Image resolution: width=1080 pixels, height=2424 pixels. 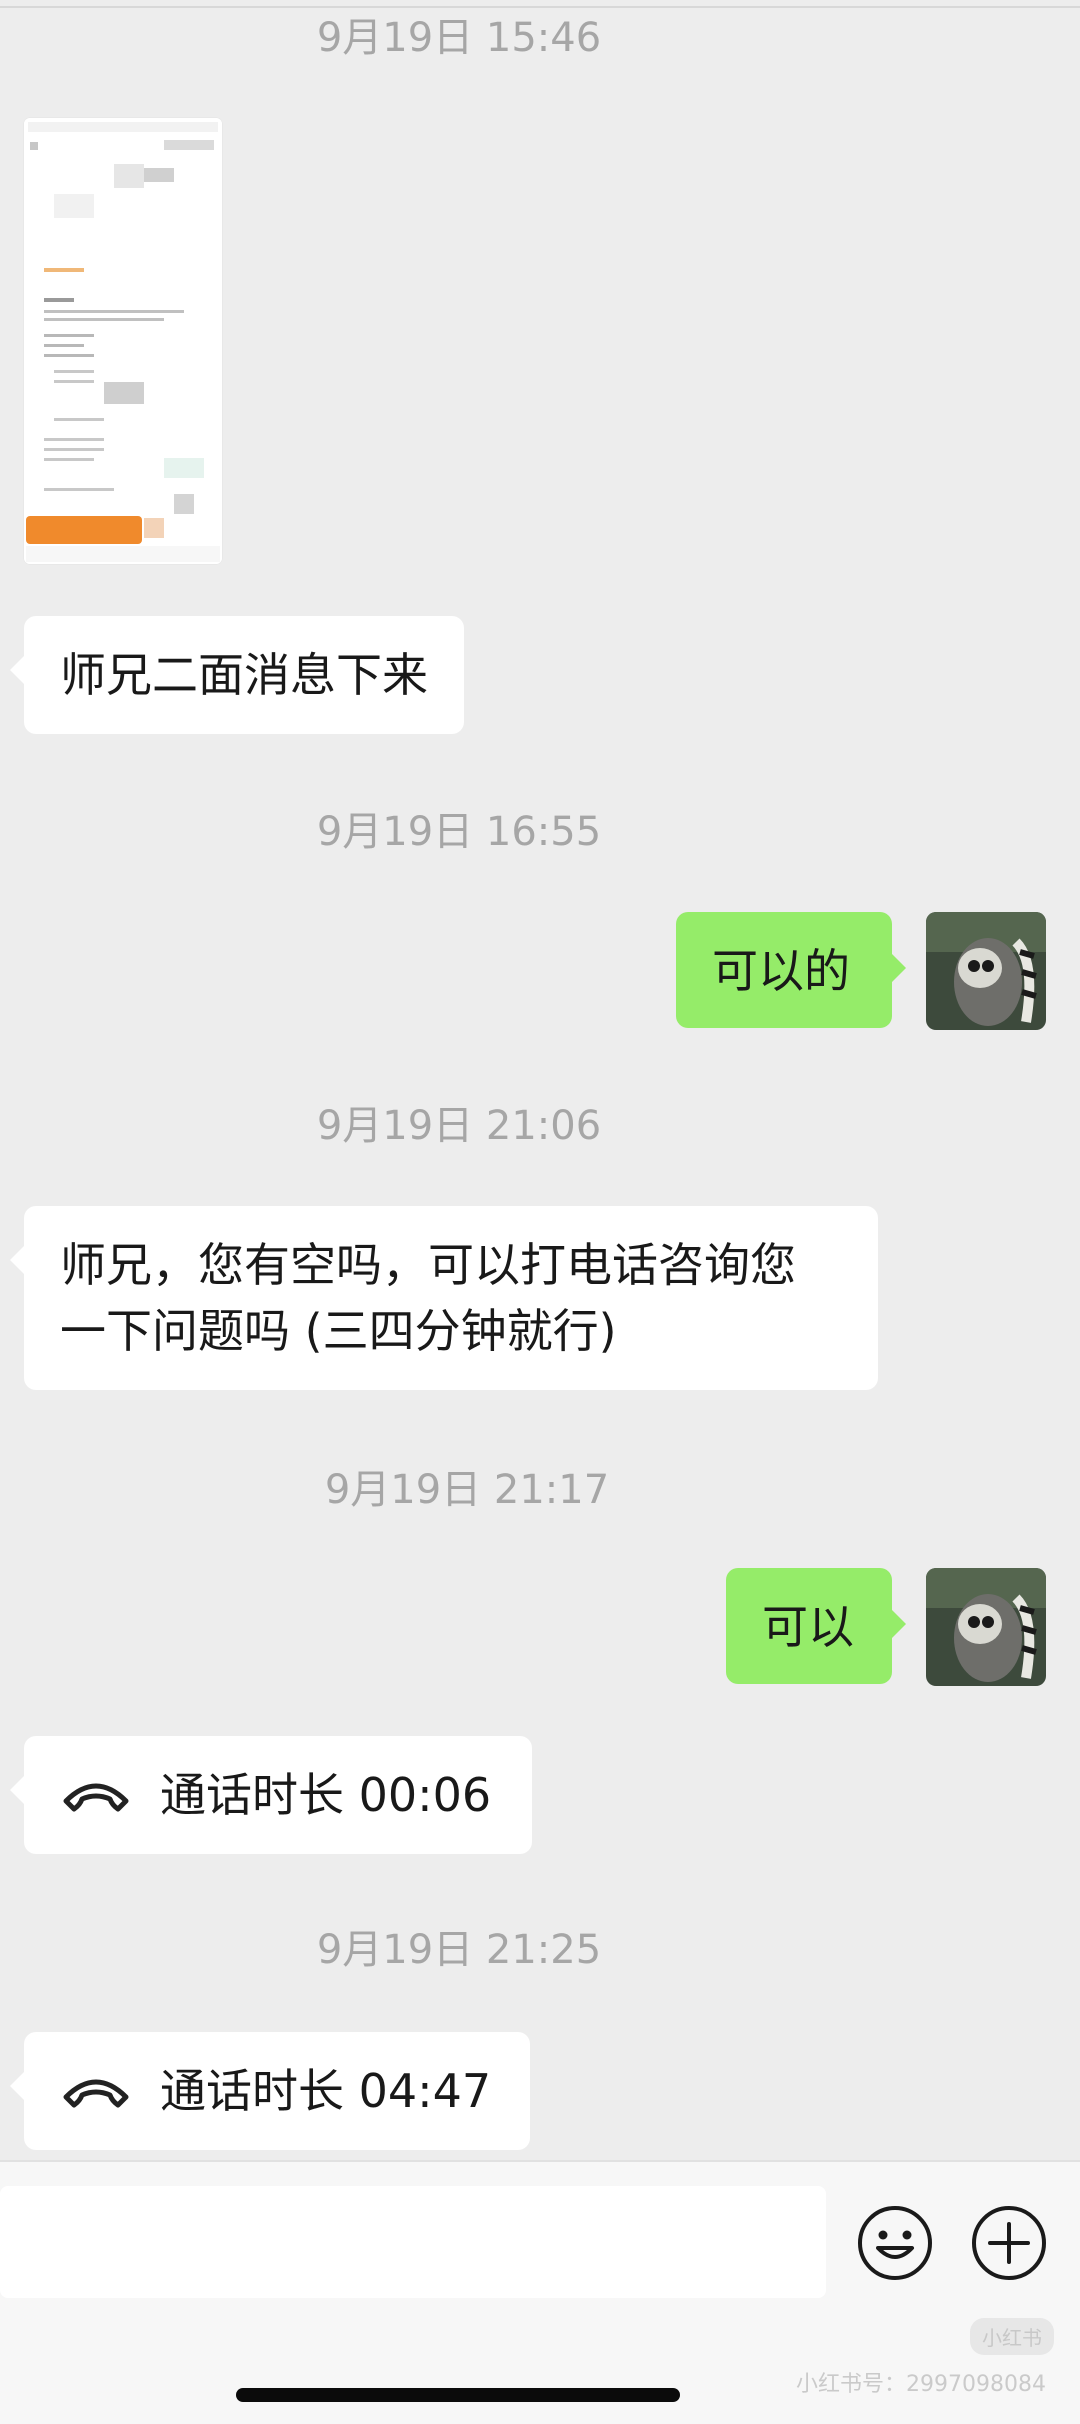 I want to click on message-text: 可以的, so click(x=781, y=971).